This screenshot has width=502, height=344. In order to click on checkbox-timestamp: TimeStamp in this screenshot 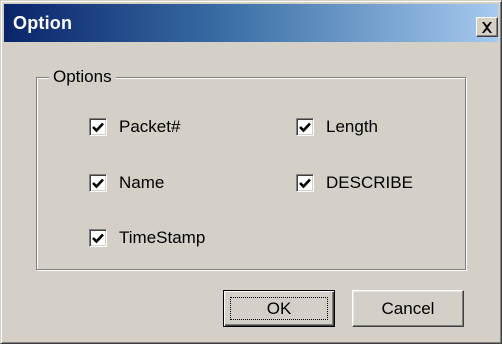, I will do `click(147, 238)`.